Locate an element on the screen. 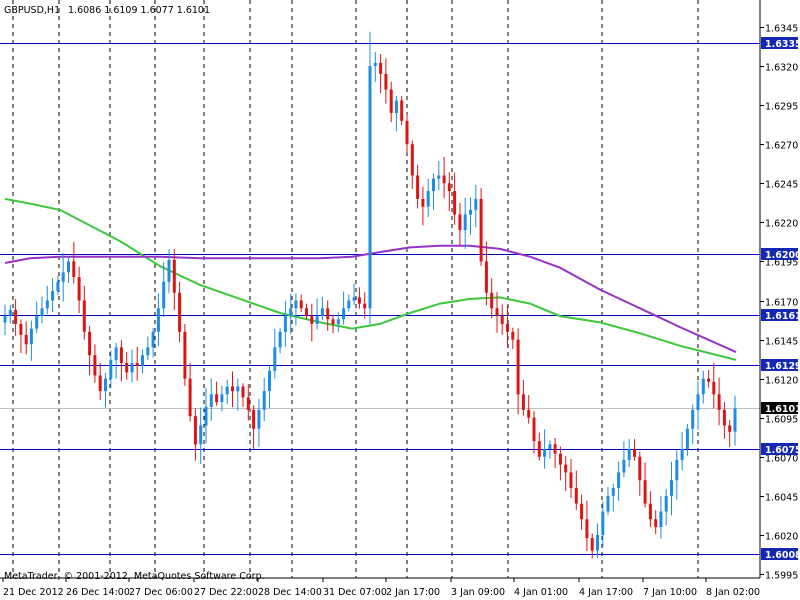 This screenshot has height=600, width=800. price-tick-label-8: 1.6145 is located at coordinates (781, 342).